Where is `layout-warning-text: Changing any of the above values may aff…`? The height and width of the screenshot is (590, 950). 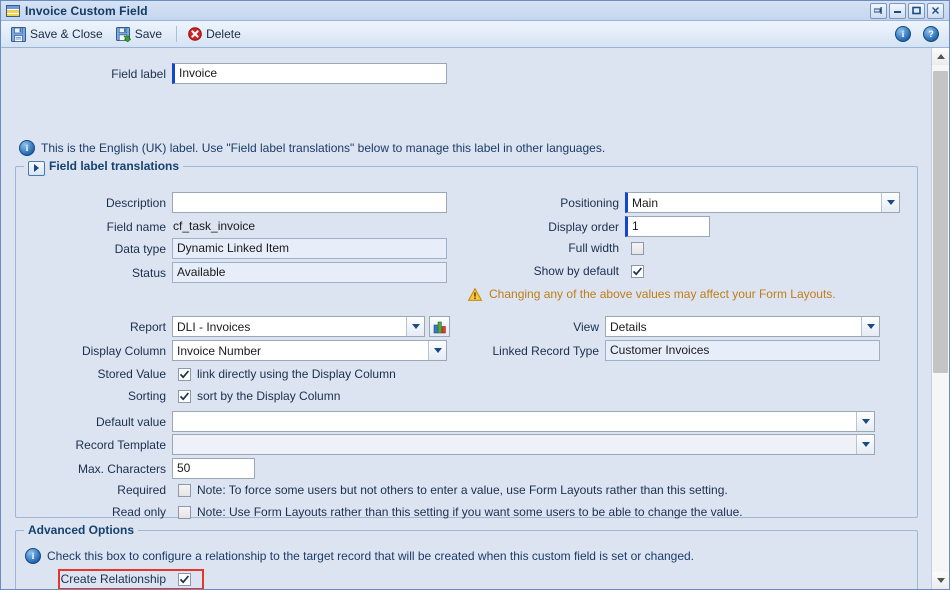 layout-warning-text: Changing any of the above values may aff… is located at coordinates (662, 294).